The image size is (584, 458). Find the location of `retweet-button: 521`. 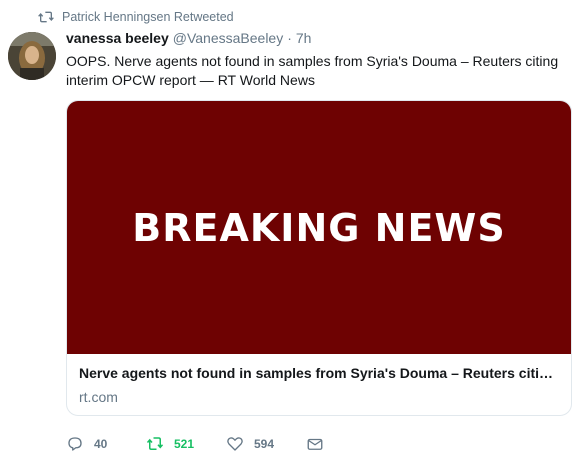

retweet-button: 521 is located at coordinates (170, 444).